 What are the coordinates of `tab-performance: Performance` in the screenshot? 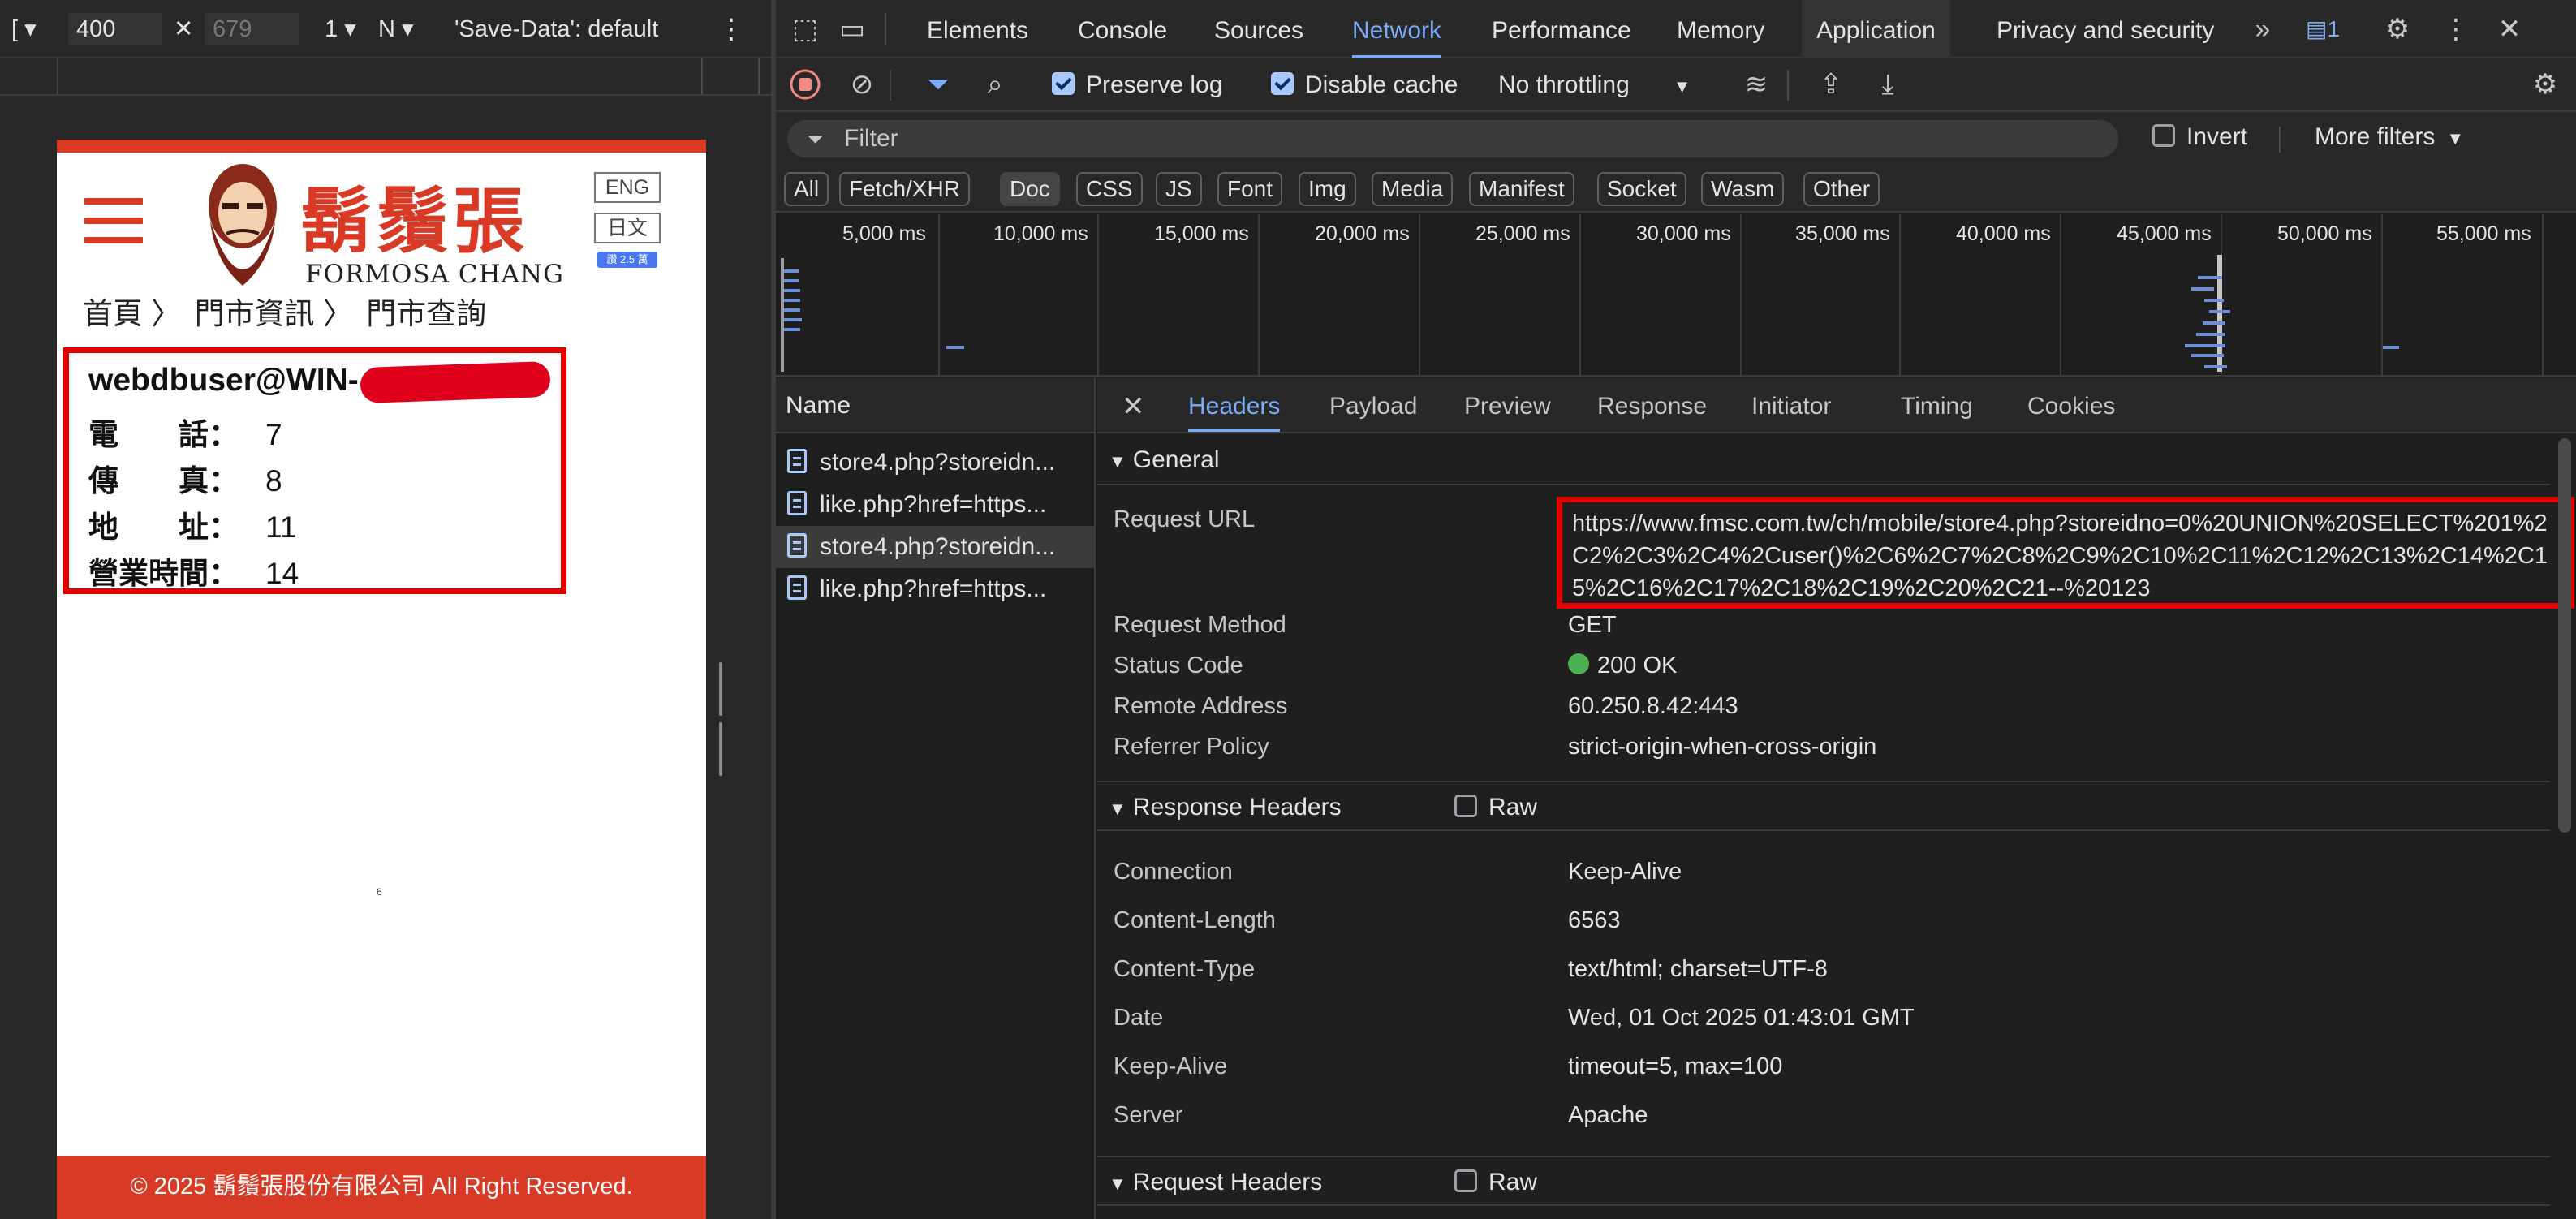 It's located at (1562, 29).